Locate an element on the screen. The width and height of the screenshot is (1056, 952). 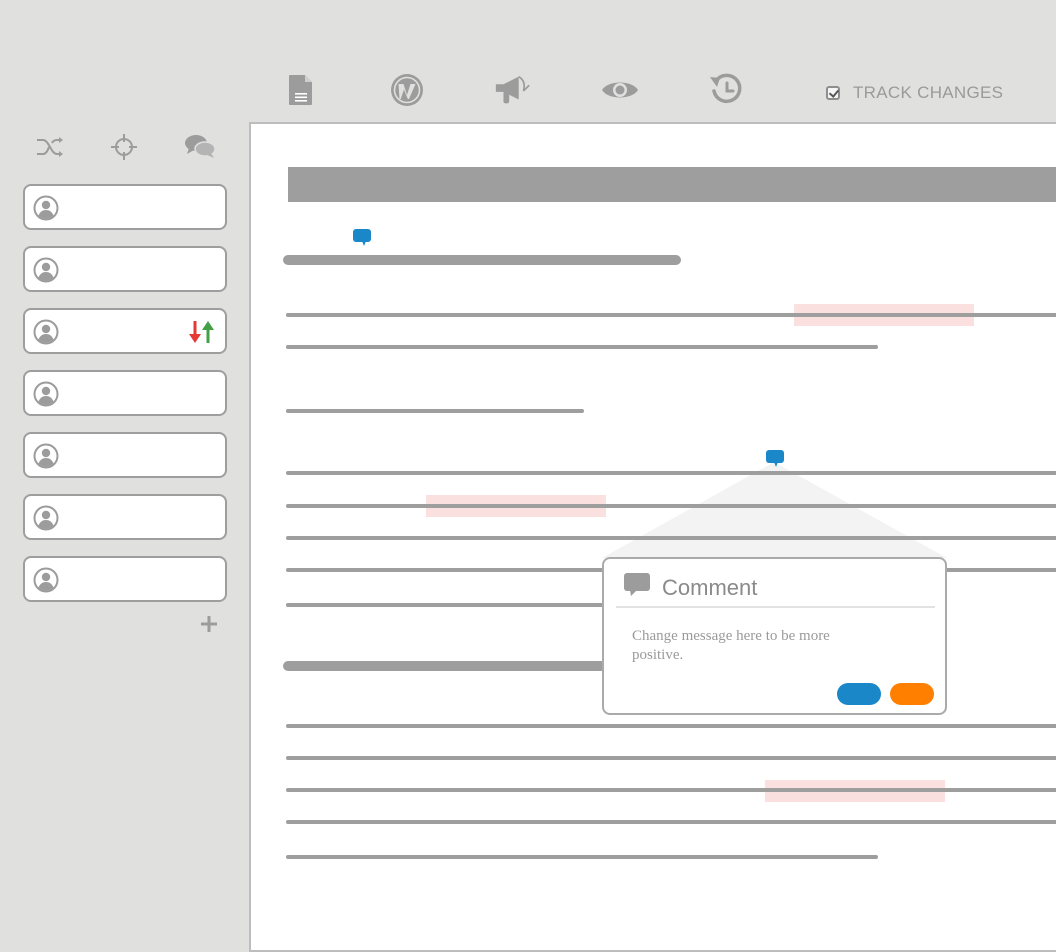
wordpress-icon is located at coordinates (407, 90).